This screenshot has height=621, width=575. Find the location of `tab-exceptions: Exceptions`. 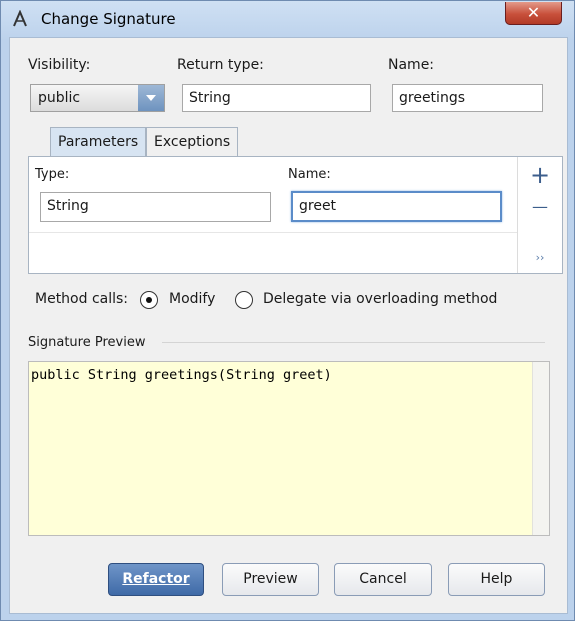

tab-exceptions: Exceptions is located at coordinates (192, 142).